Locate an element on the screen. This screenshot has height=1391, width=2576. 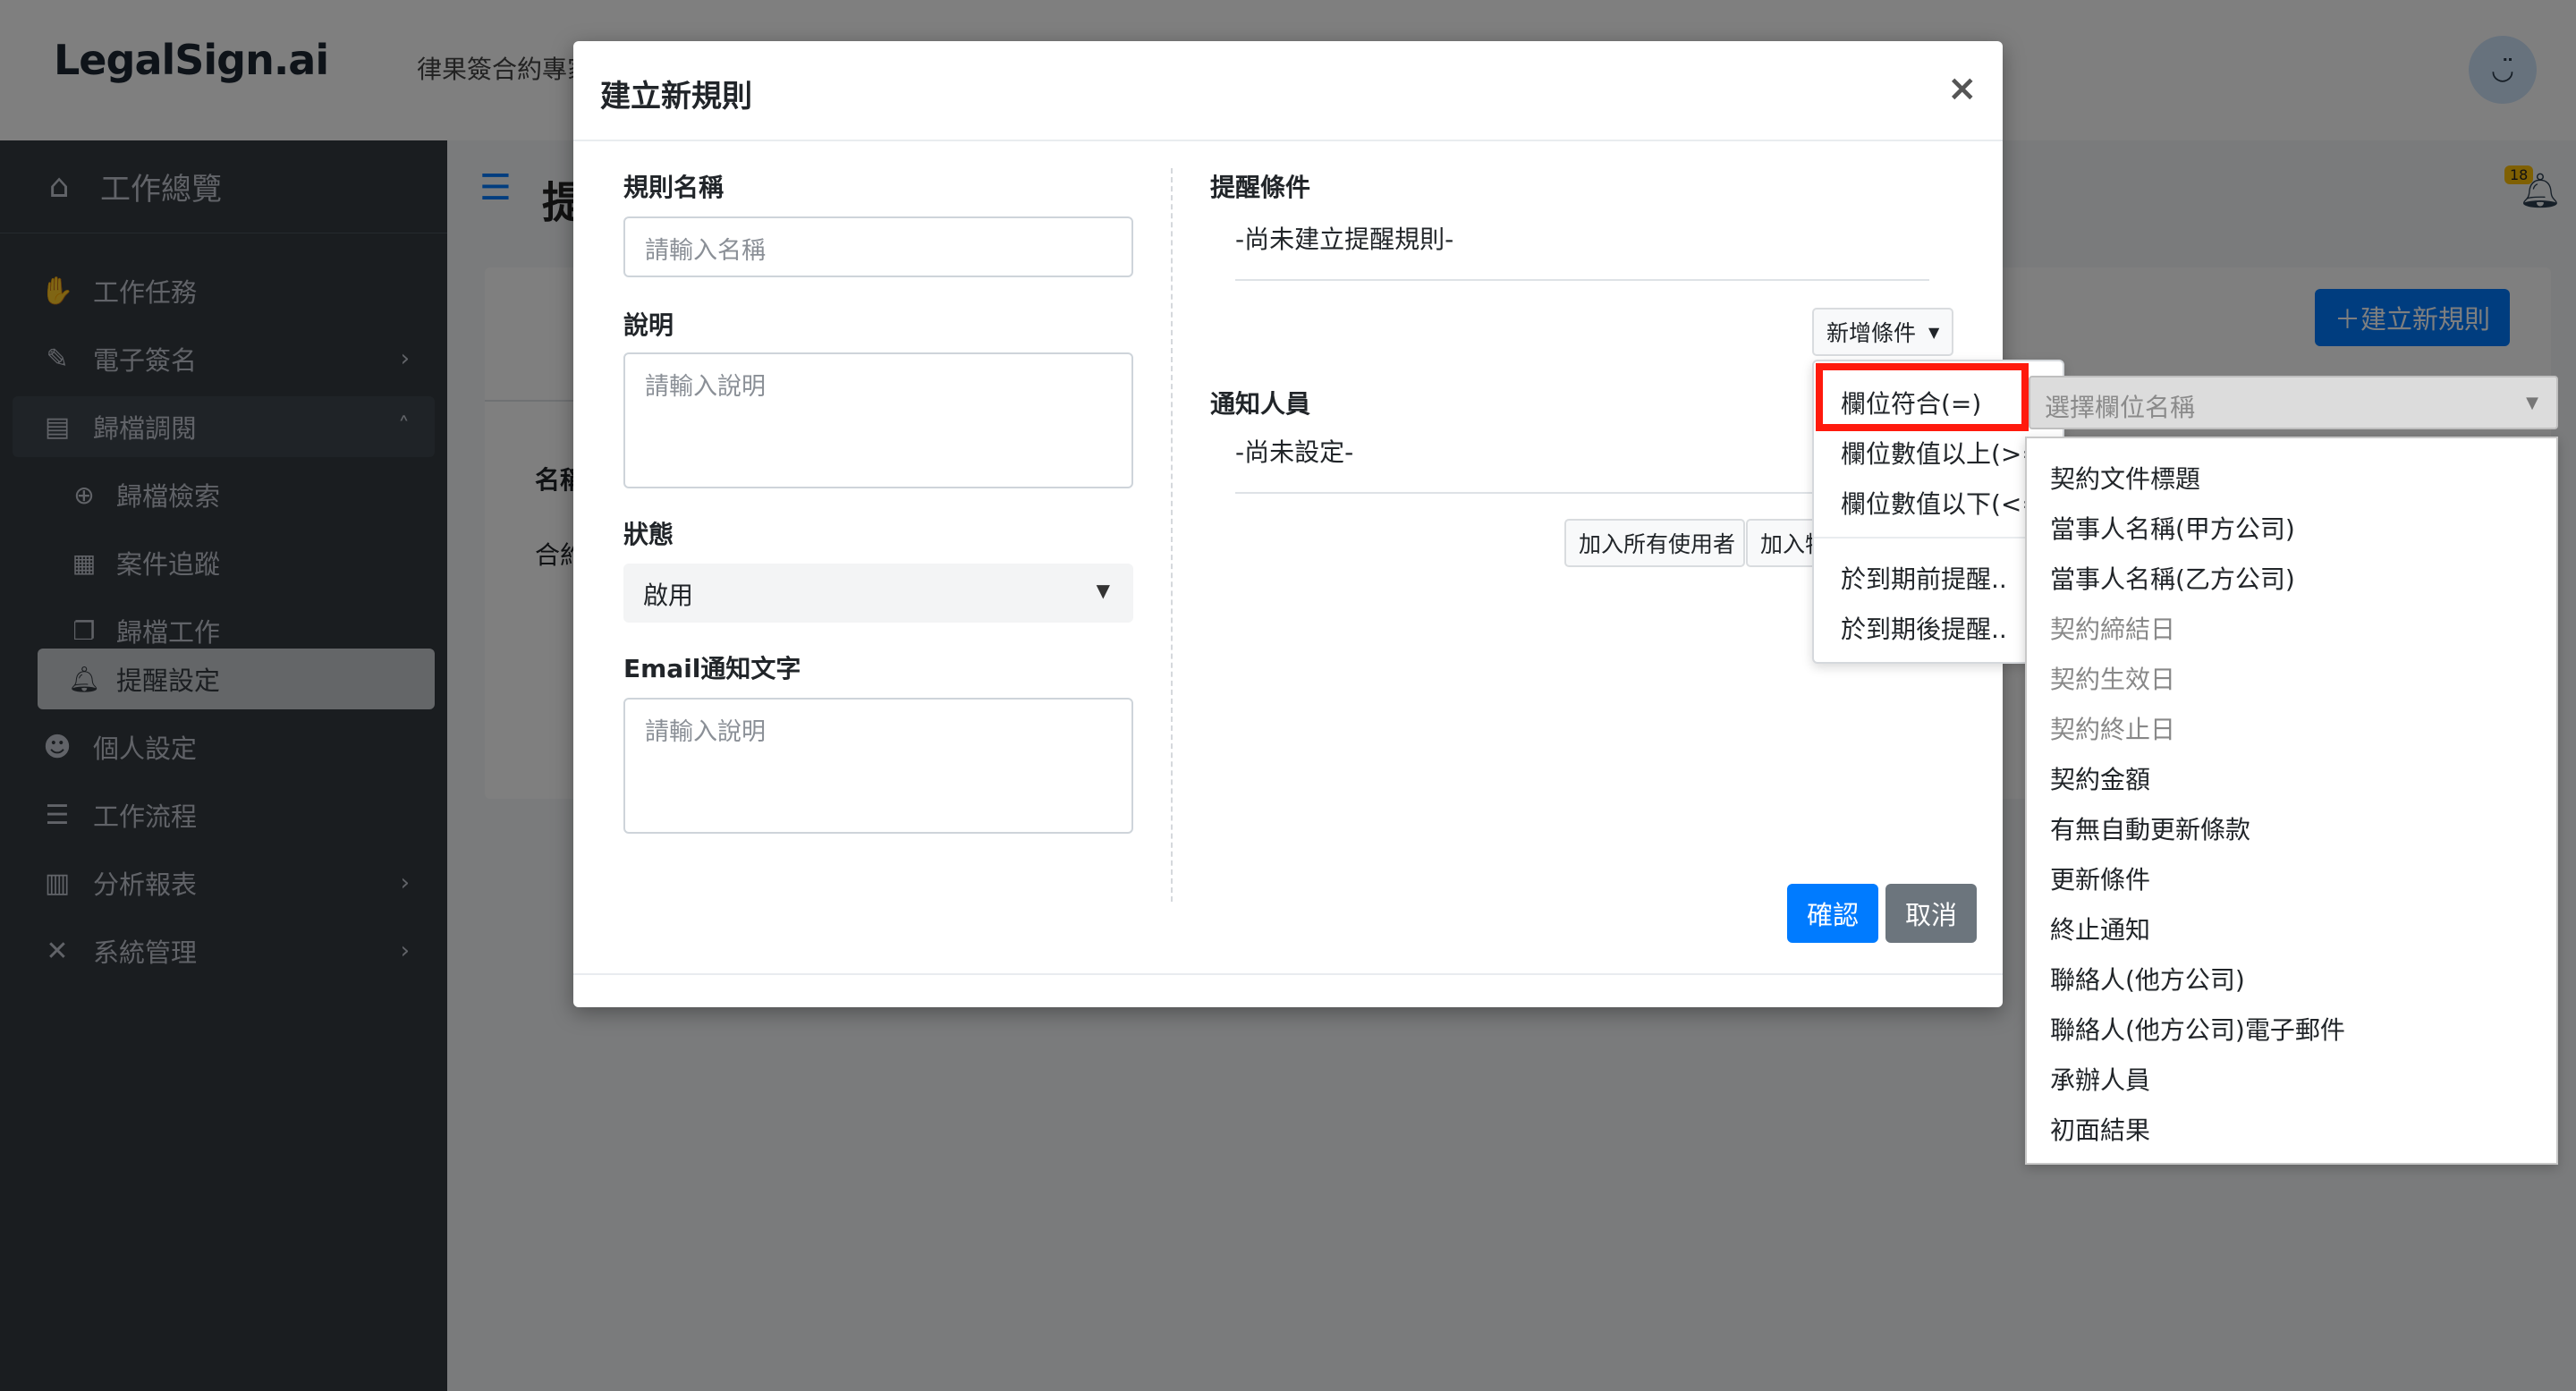
confirm-button: 確認 is located at coordinates (1832, 913).